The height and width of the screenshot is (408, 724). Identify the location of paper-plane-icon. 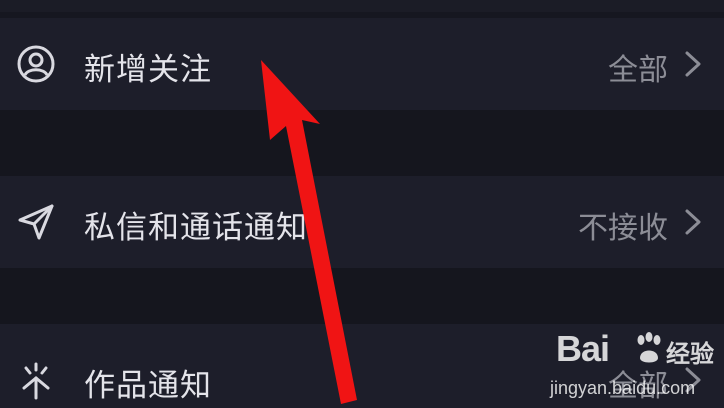
(36, 222).